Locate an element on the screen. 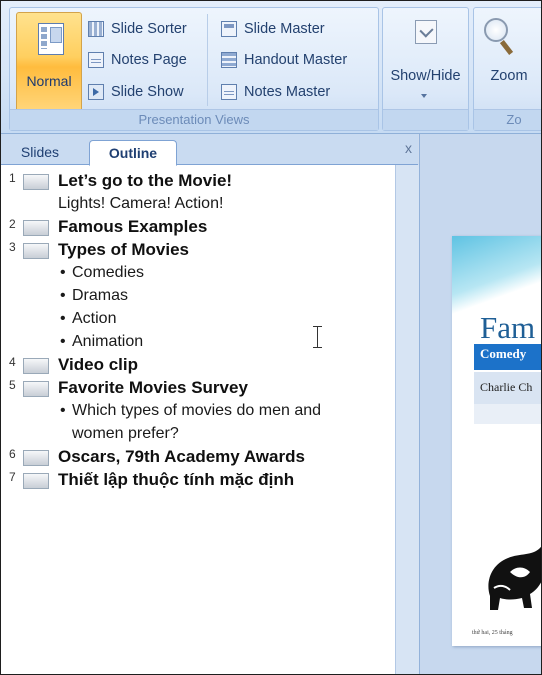 Image resolution: width=542 pixels, height=675 pixels. slide-table-cell: Charlie Ch is located at coordinates (507, 388).